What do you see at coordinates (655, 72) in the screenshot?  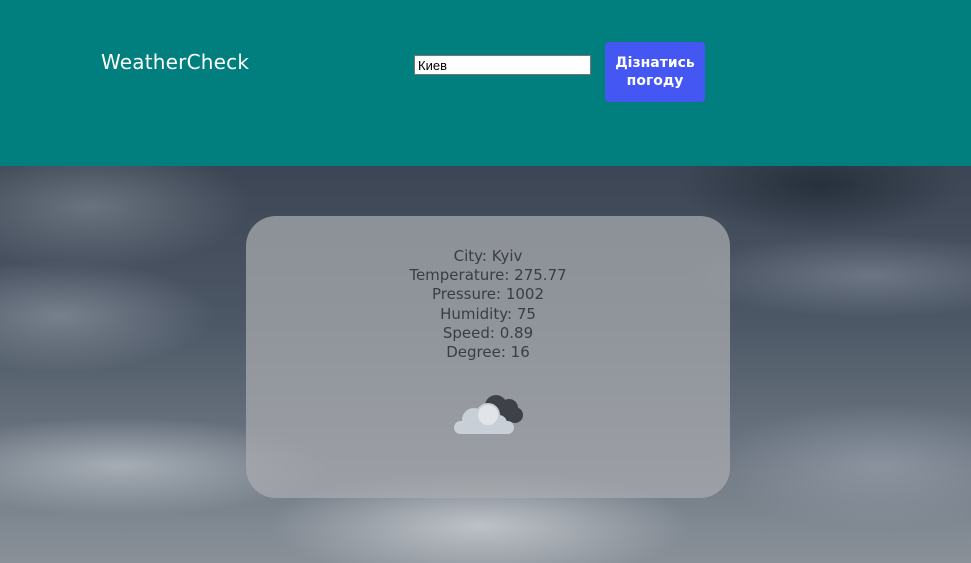 I see `get-weather-button: Дізнатись погоду` at bounding box center [655, 72].